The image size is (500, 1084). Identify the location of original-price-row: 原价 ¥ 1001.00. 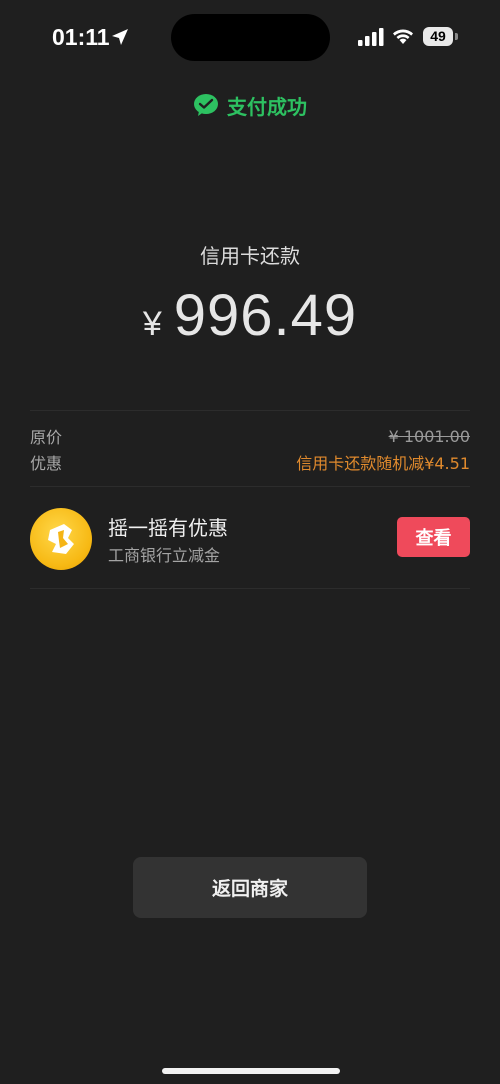
(250, 436).